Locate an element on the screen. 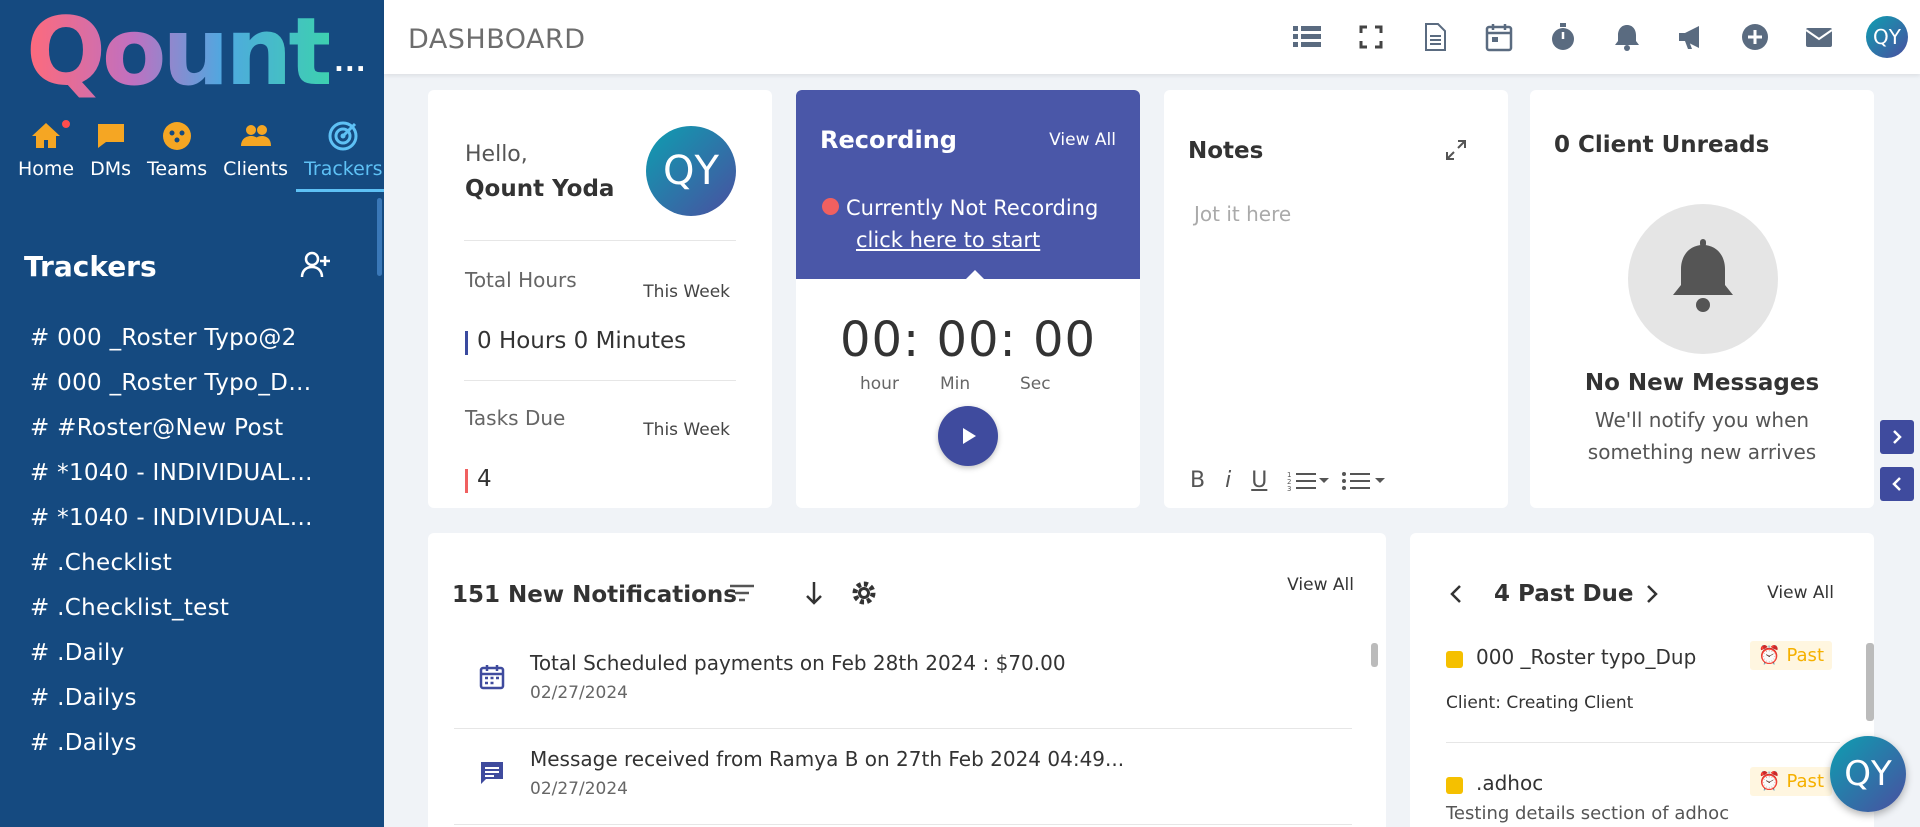  notch is located at coordinates (975, 275).